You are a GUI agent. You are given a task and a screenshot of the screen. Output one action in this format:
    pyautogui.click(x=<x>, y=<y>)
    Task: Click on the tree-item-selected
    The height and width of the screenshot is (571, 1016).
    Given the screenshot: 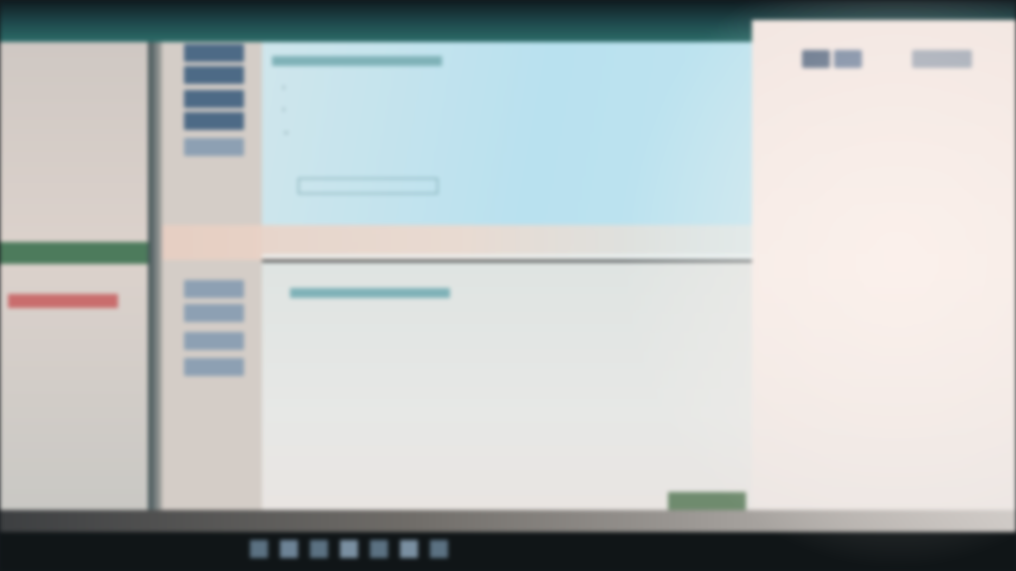 What is the action you would take?
    pyautogui.click(x=368, y=186)
    